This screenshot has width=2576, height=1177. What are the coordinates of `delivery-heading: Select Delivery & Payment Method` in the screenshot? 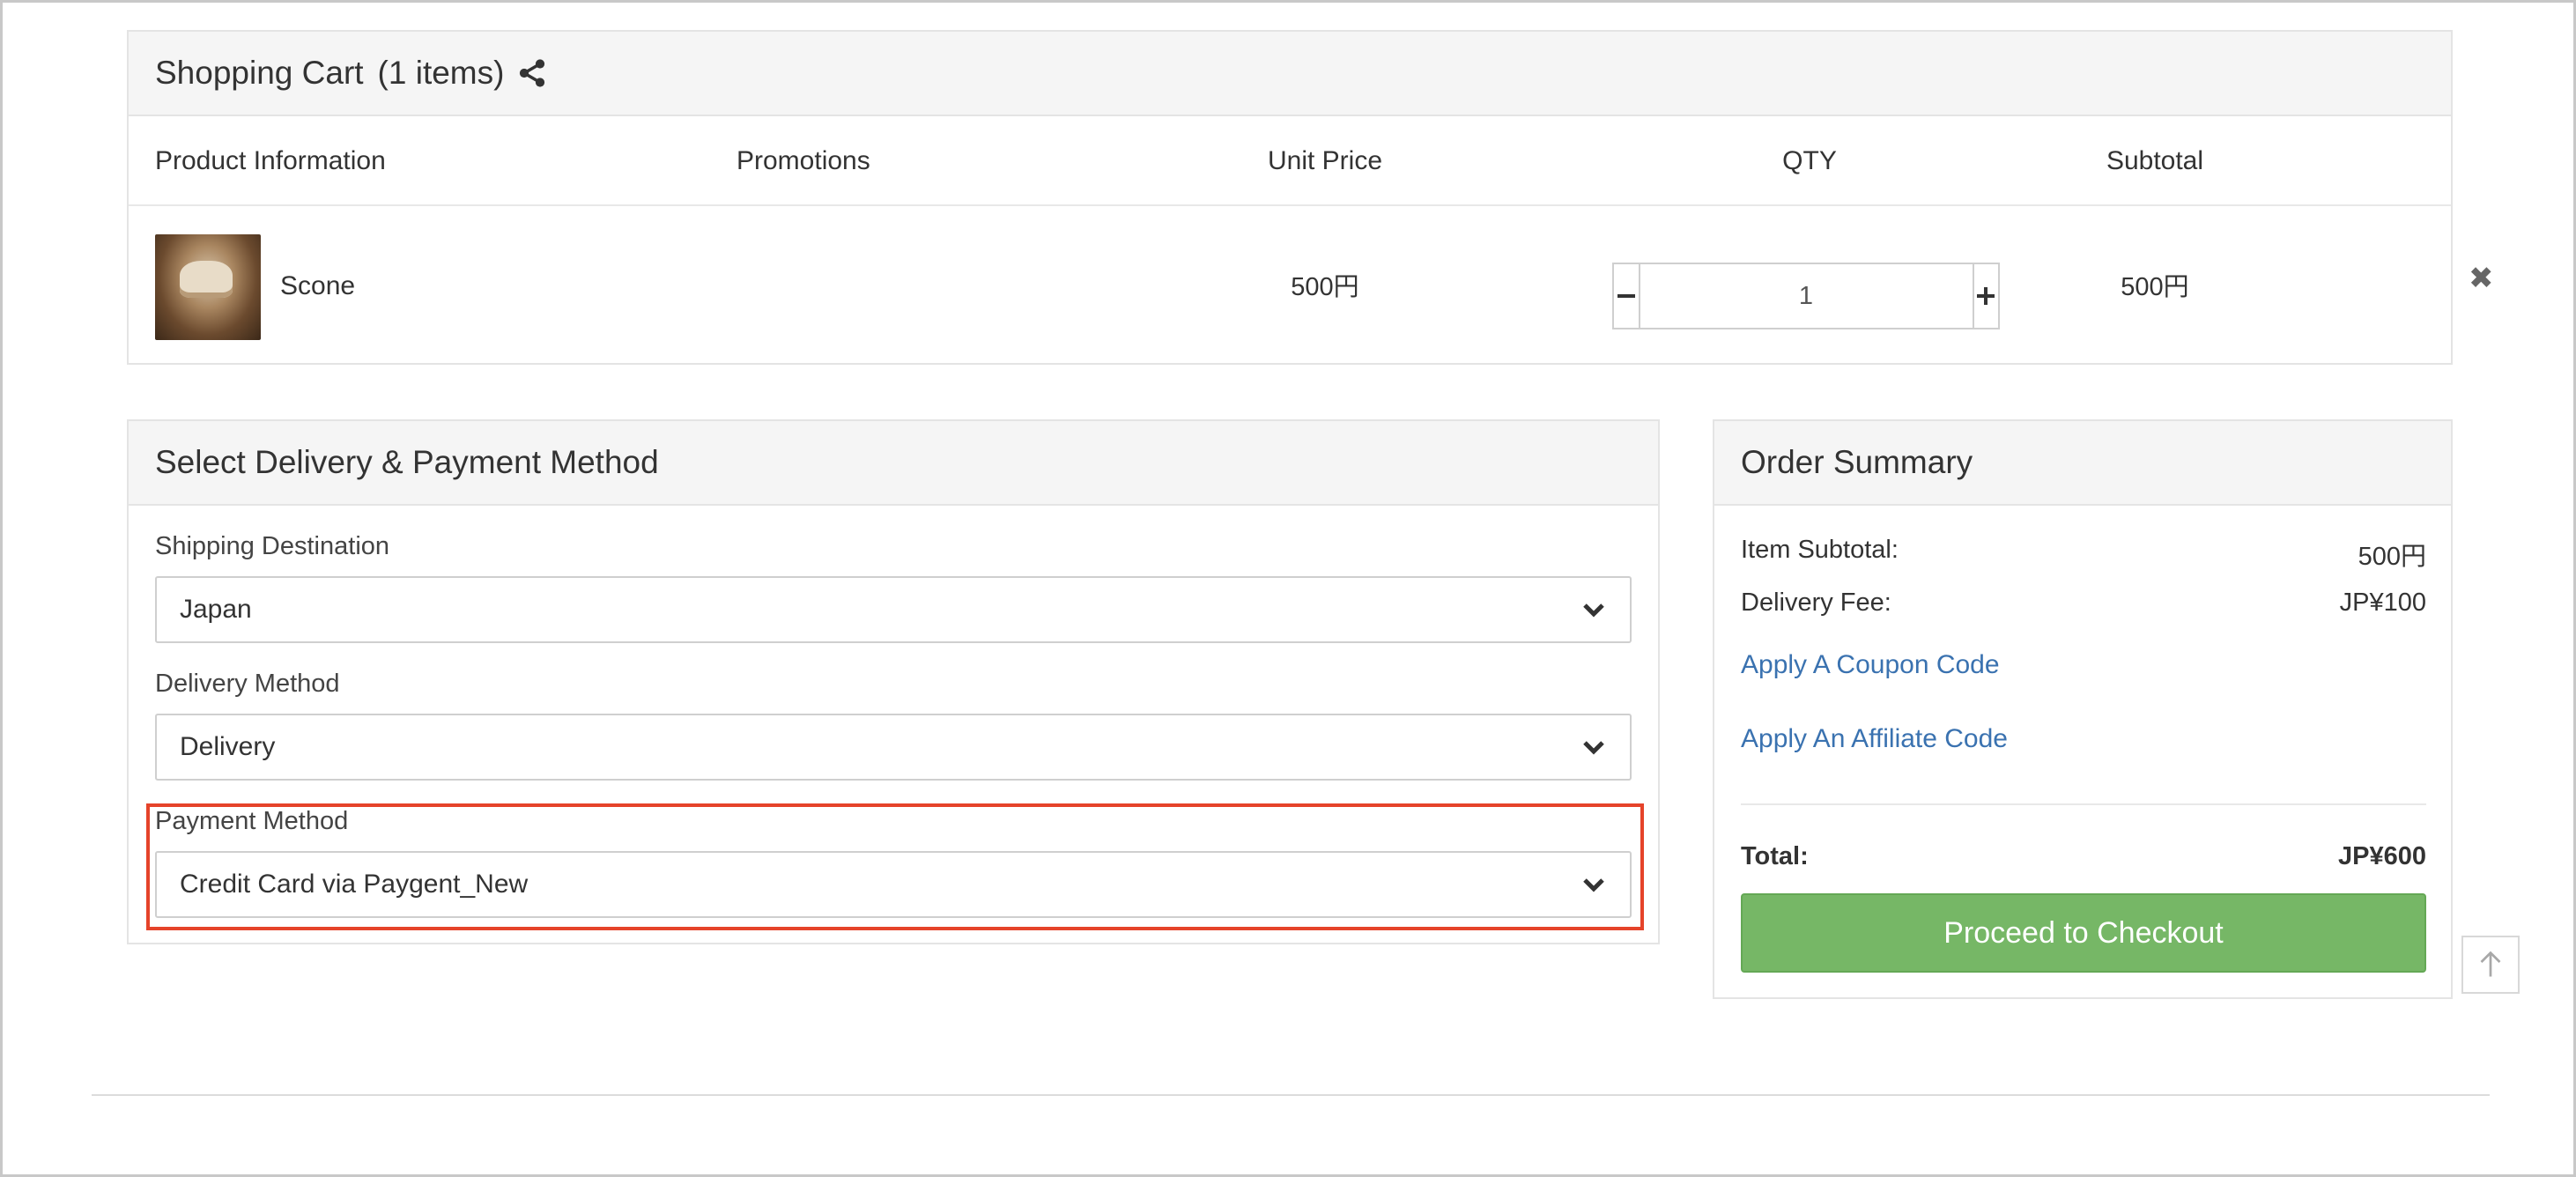 It's located at (894, 463).